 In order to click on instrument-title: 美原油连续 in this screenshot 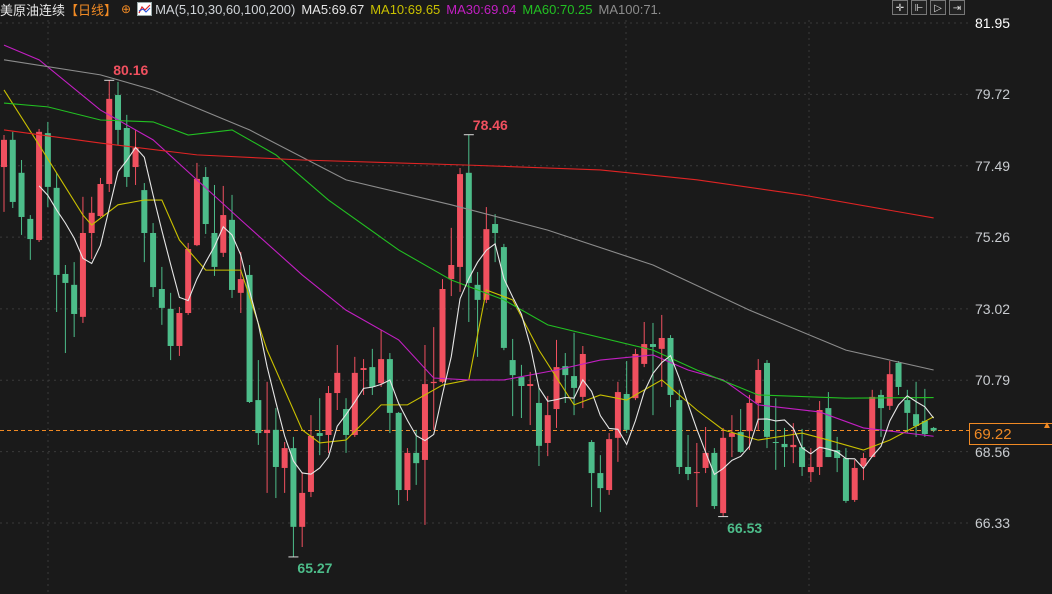, I will do `click(33, 10)`.